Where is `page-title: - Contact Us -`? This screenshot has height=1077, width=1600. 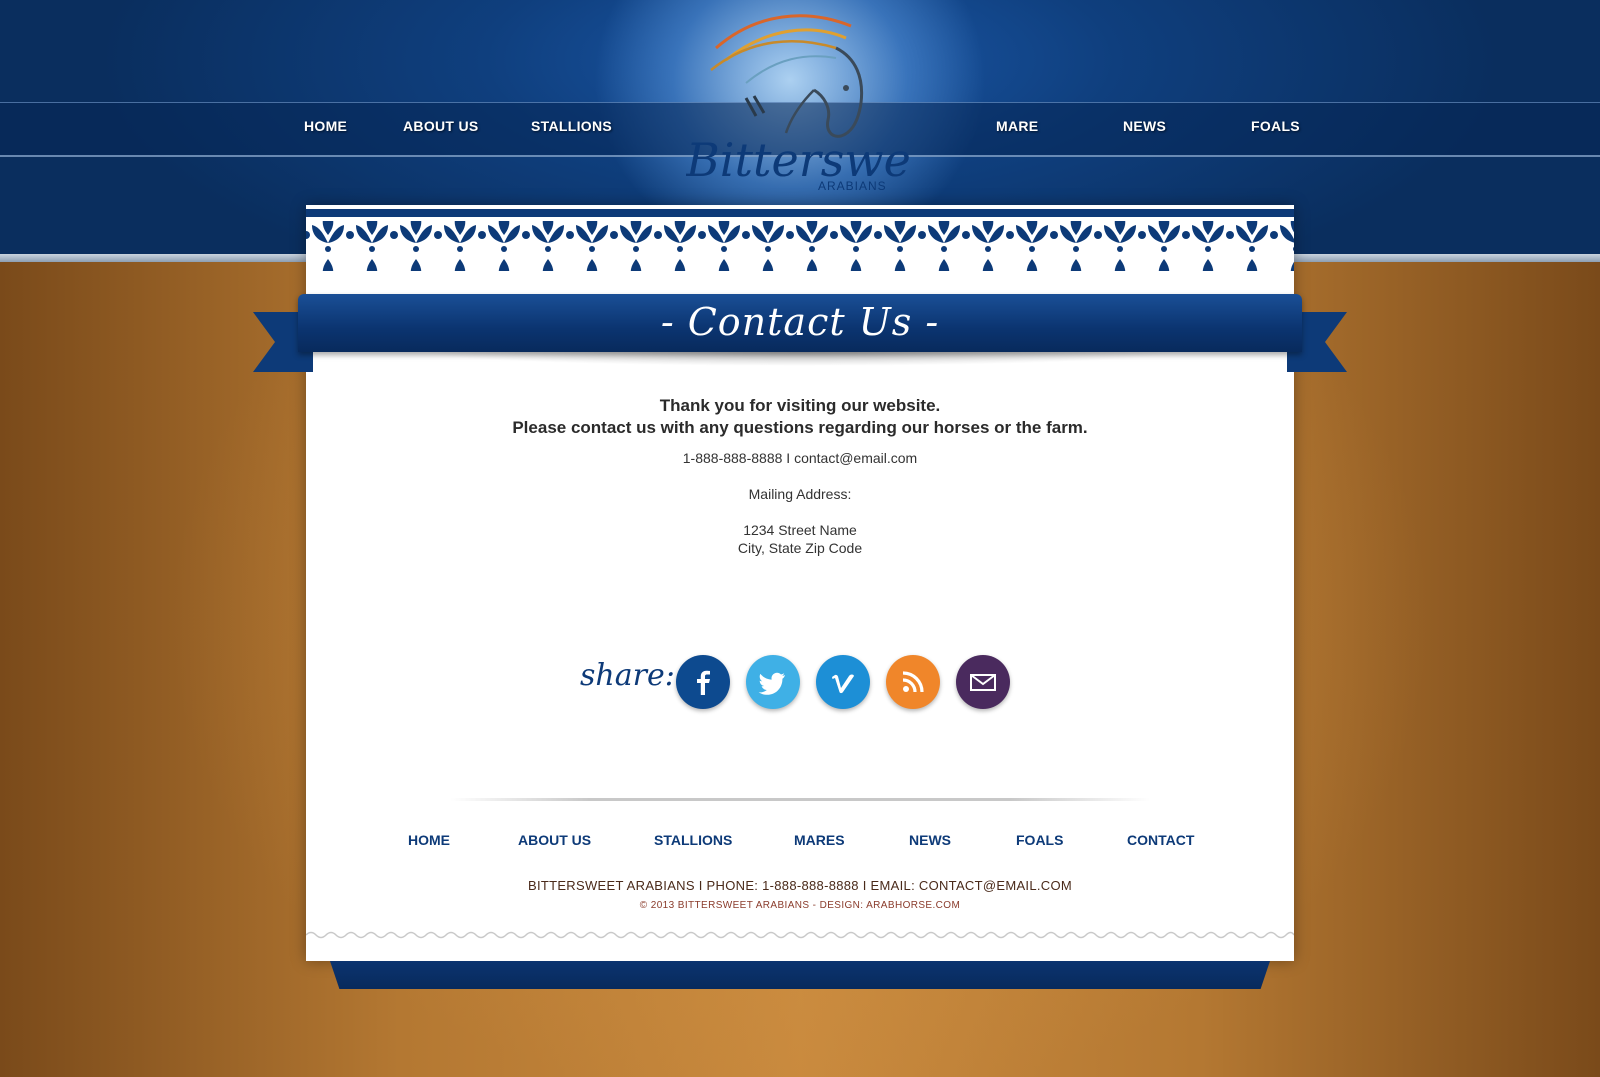 page-title: - Contact Us - is located at coordinates (800, 322).